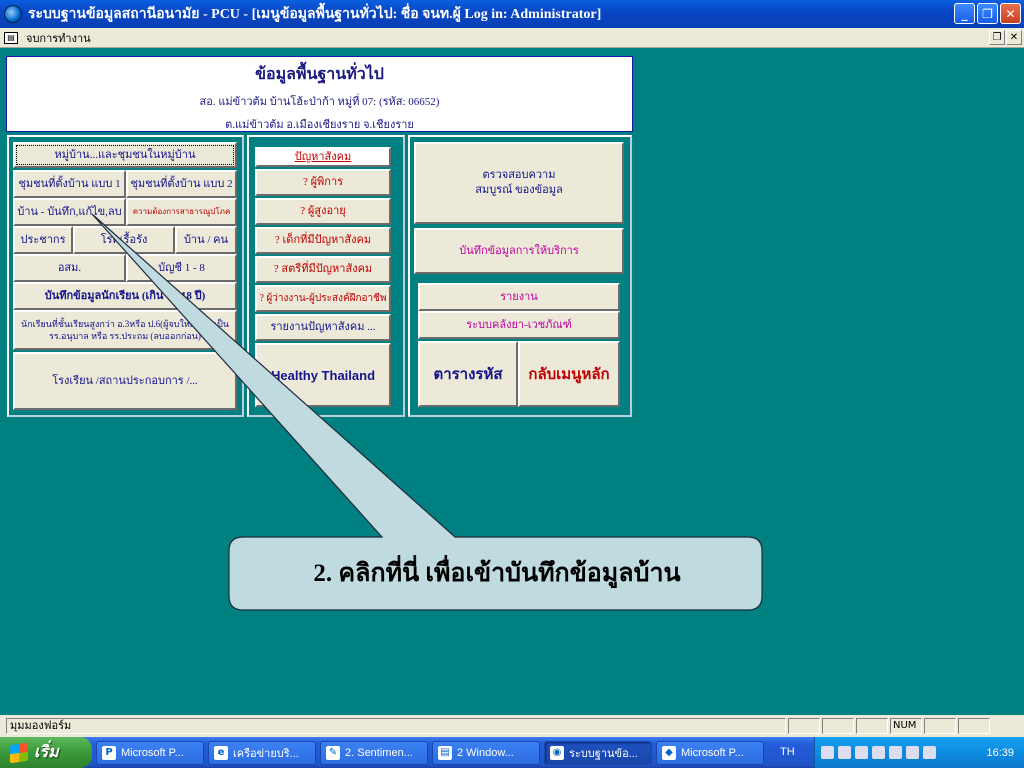 The height and width of the screenshot is (768, 1024). Describe the element at coordinates (319, 125) in the screenshot. I see `location-info: ต.แม่ข้าวต้ม อ.เมืองเชียงราย จ.เชียงราย` at that location.